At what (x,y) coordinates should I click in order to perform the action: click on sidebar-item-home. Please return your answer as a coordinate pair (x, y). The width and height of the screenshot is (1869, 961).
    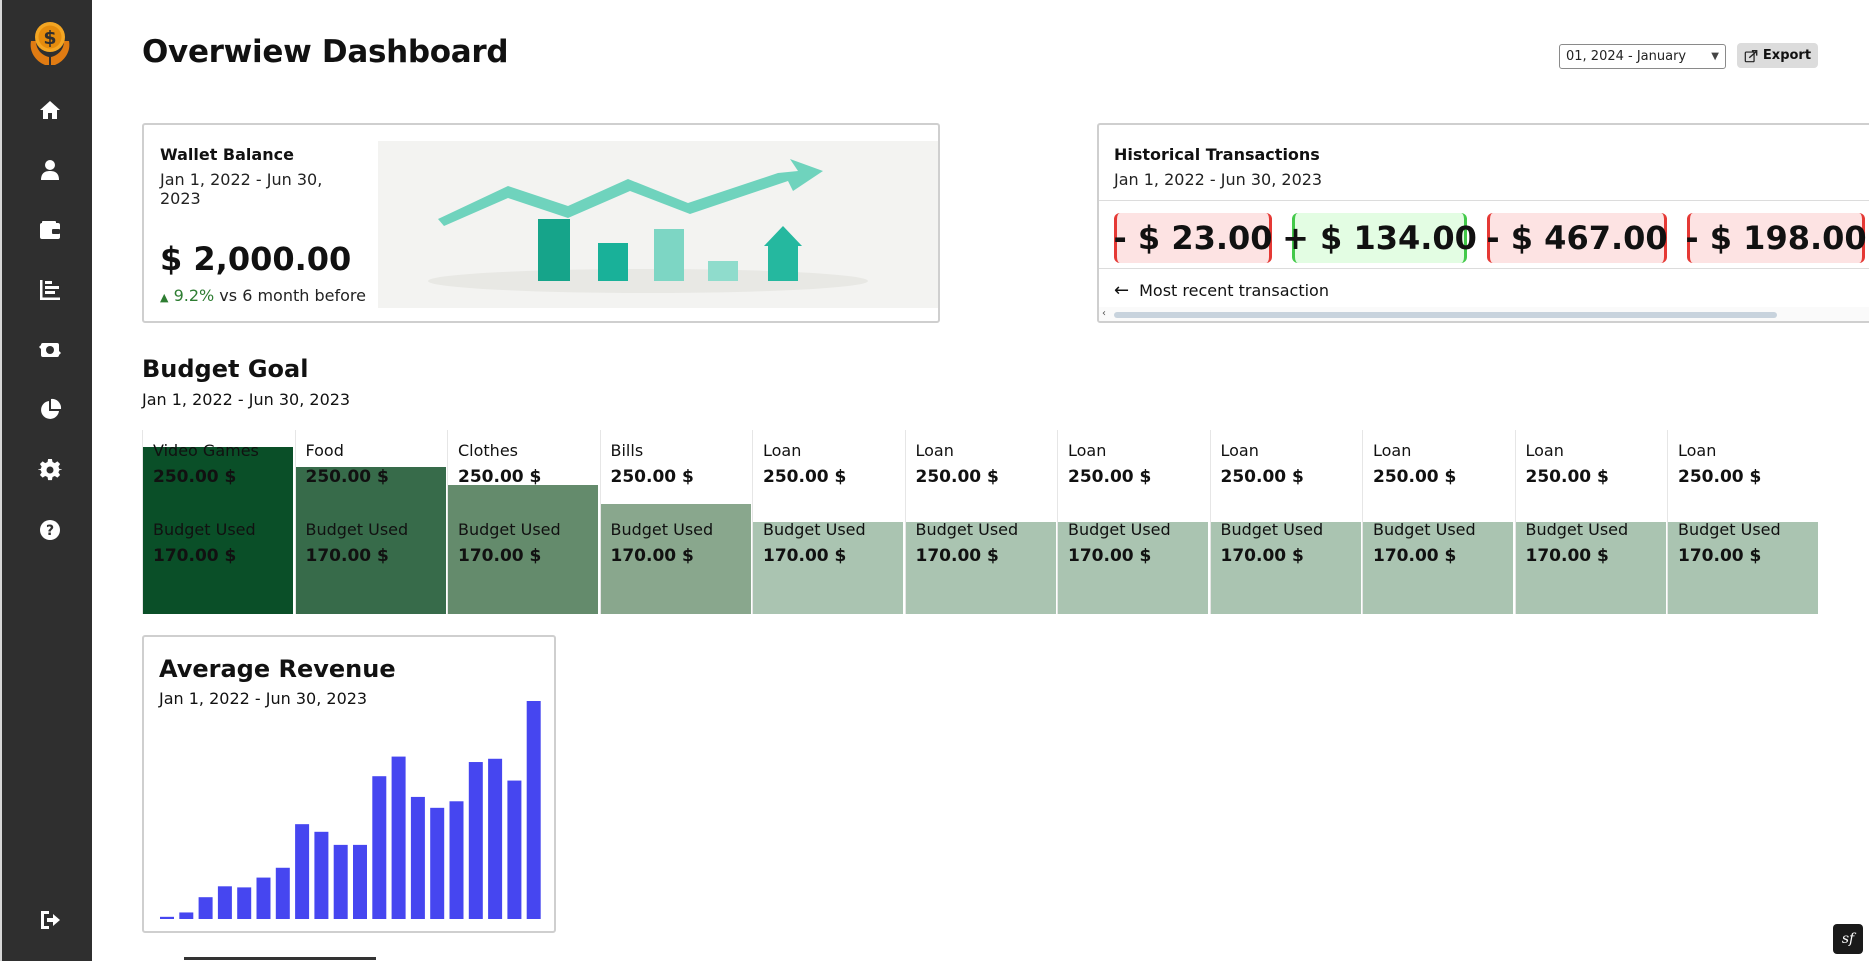
    Looking at the image, I should click on (50, 110).